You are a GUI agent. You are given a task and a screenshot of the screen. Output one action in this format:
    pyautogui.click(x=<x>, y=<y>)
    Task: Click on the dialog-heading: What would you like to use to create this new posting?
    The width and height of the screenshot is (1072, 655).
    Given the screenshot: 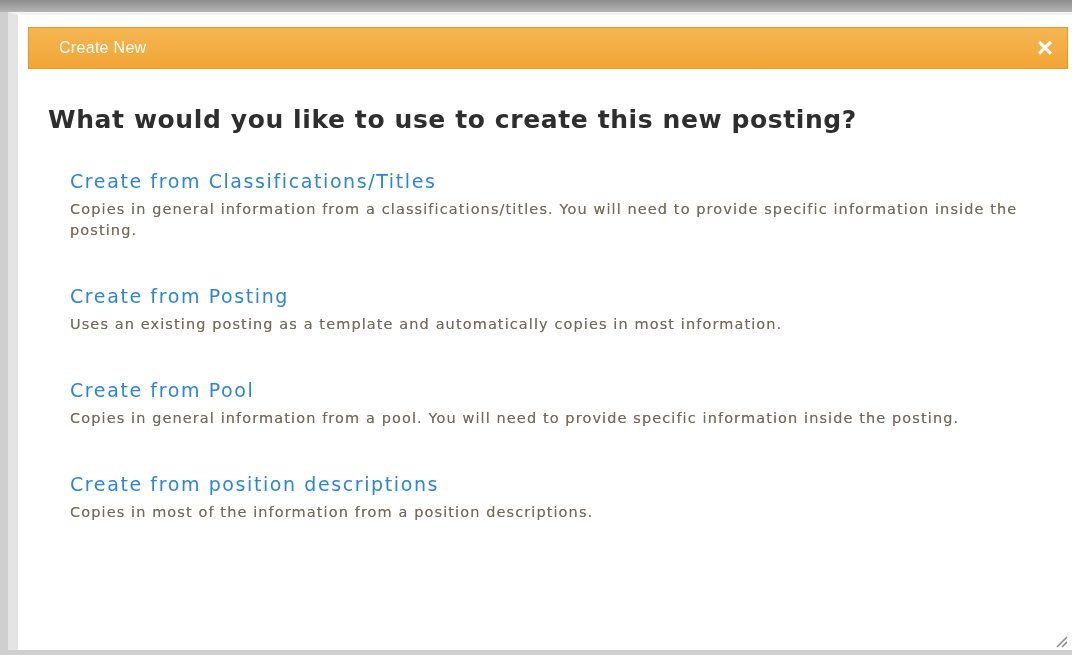 What is the action you would take?
    pyautogui.click(x=453, y=119)
    